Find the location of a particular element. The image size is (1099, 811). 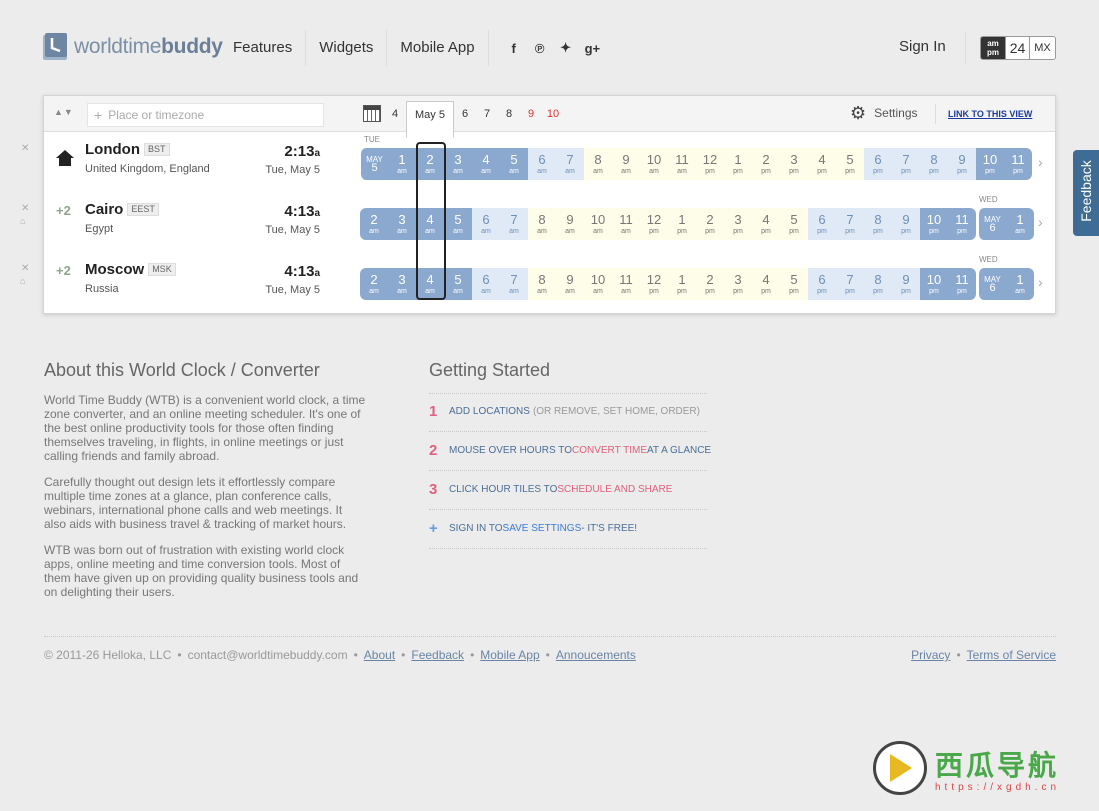

ampm-format-button: am pm is located at coordinates (993, 48).